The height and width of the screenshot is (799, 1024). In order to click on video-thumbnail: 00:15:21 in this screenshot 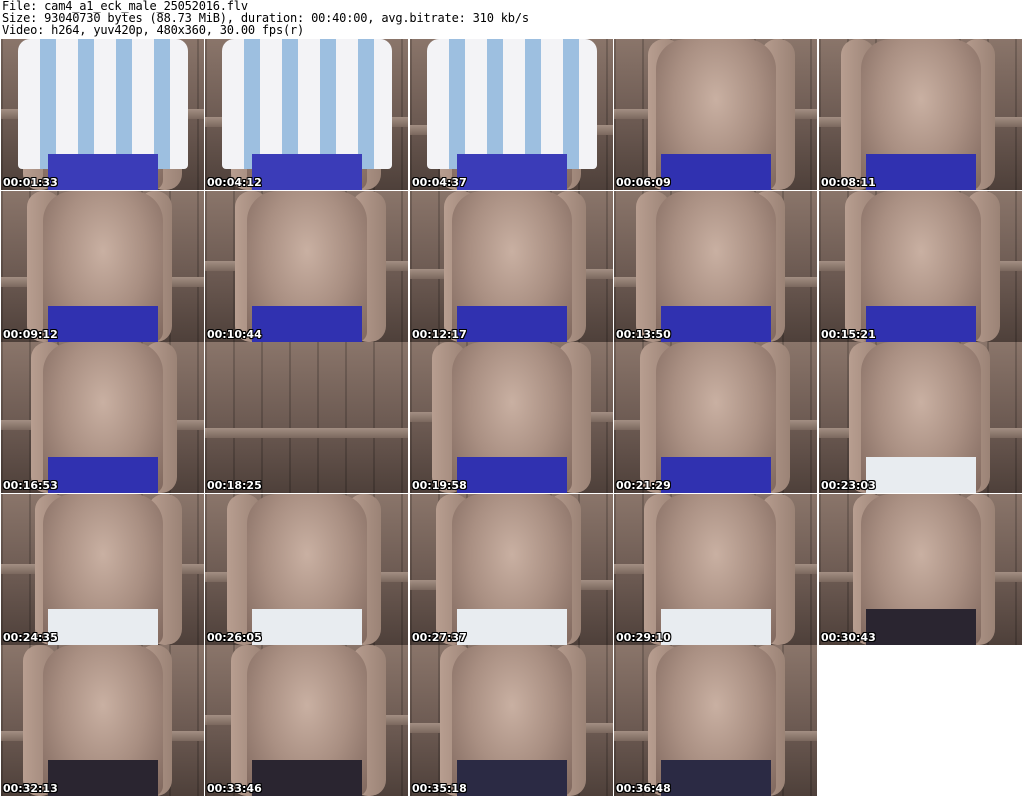, I will do `click(920, 266)`.